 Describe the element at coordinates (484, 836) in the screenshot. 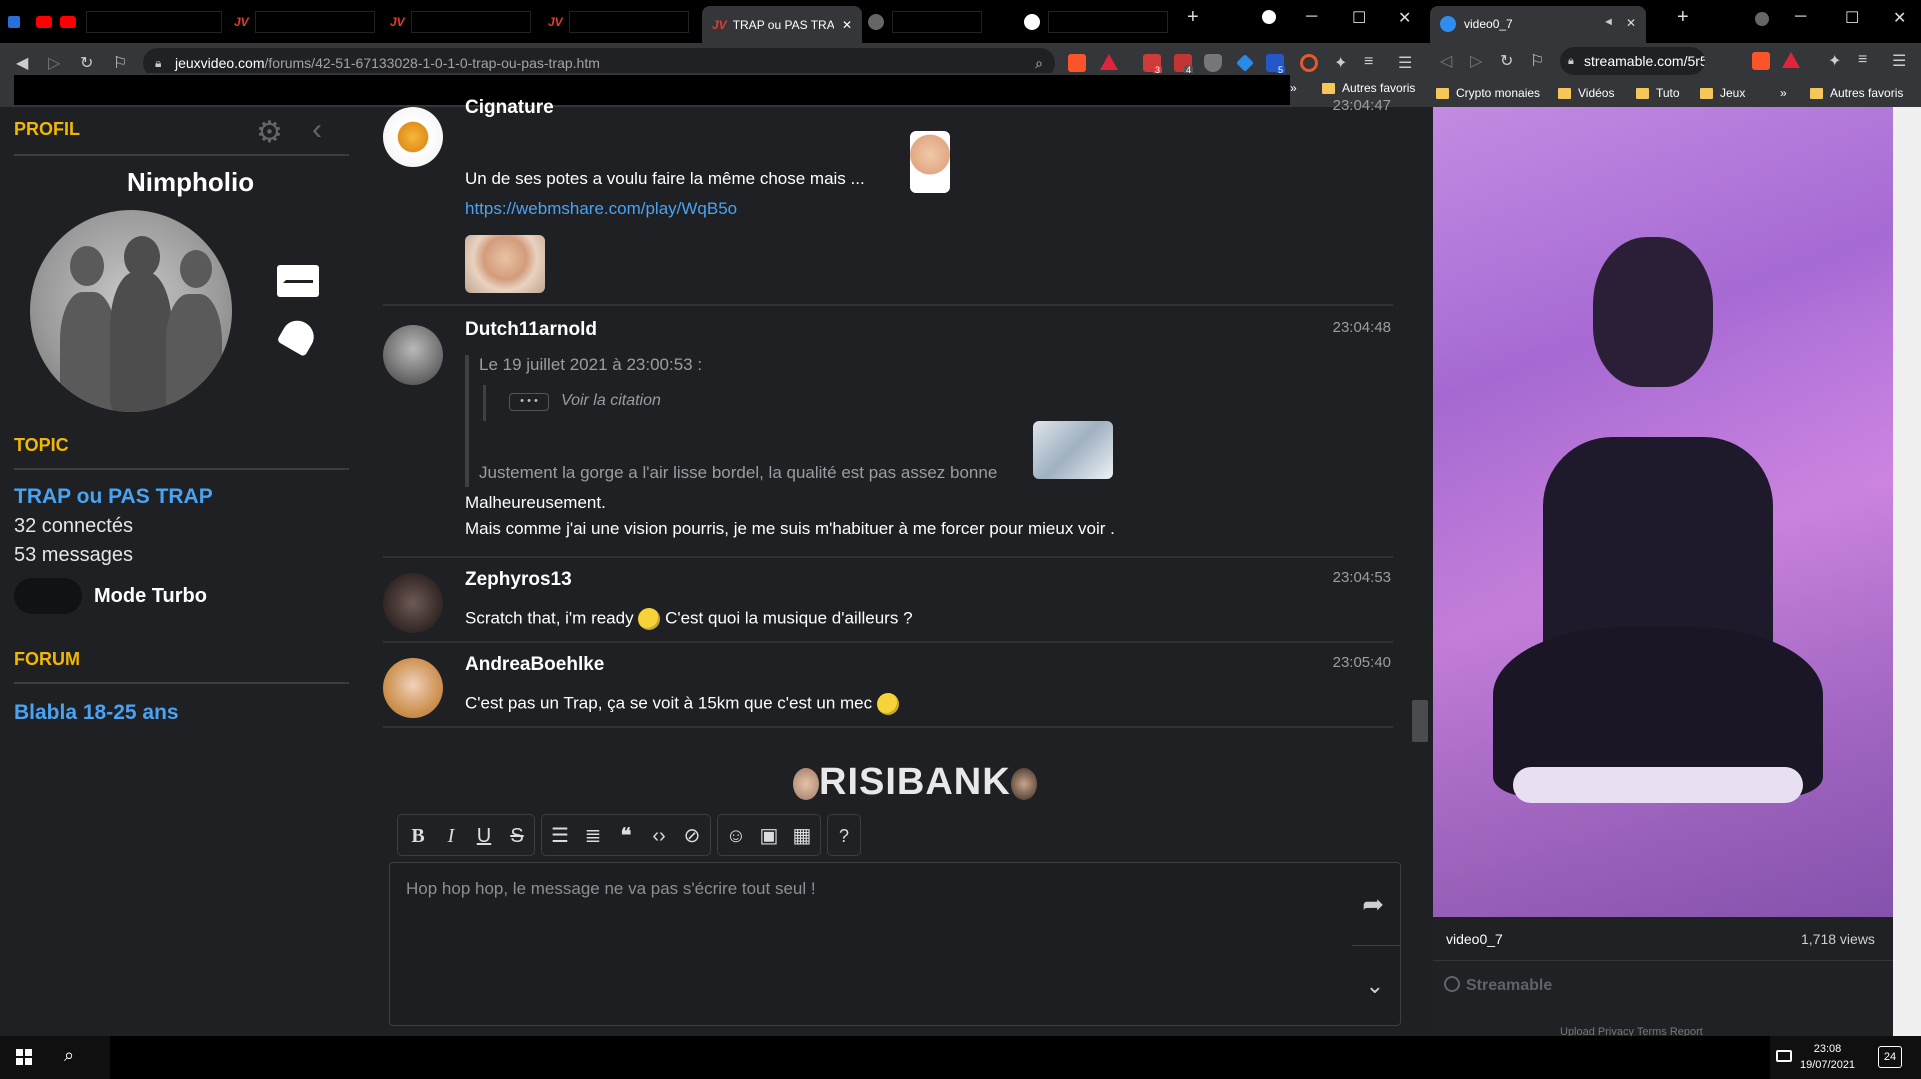

I see `underline-button: U` at that location.